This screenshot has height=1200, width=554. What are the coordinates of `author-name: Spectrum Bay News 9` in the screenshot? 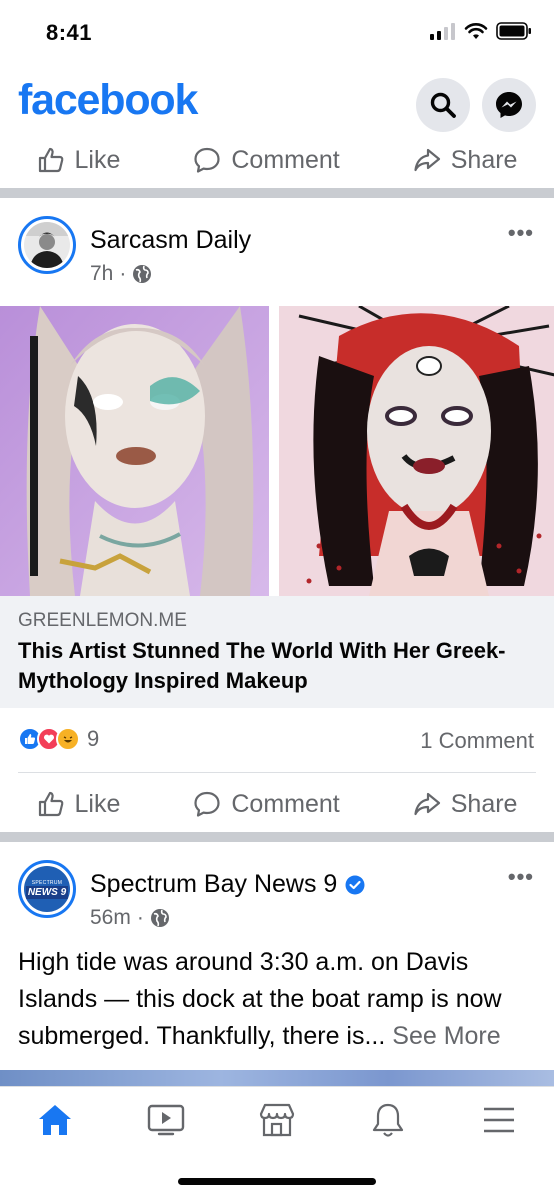 It's located at (213, 884).